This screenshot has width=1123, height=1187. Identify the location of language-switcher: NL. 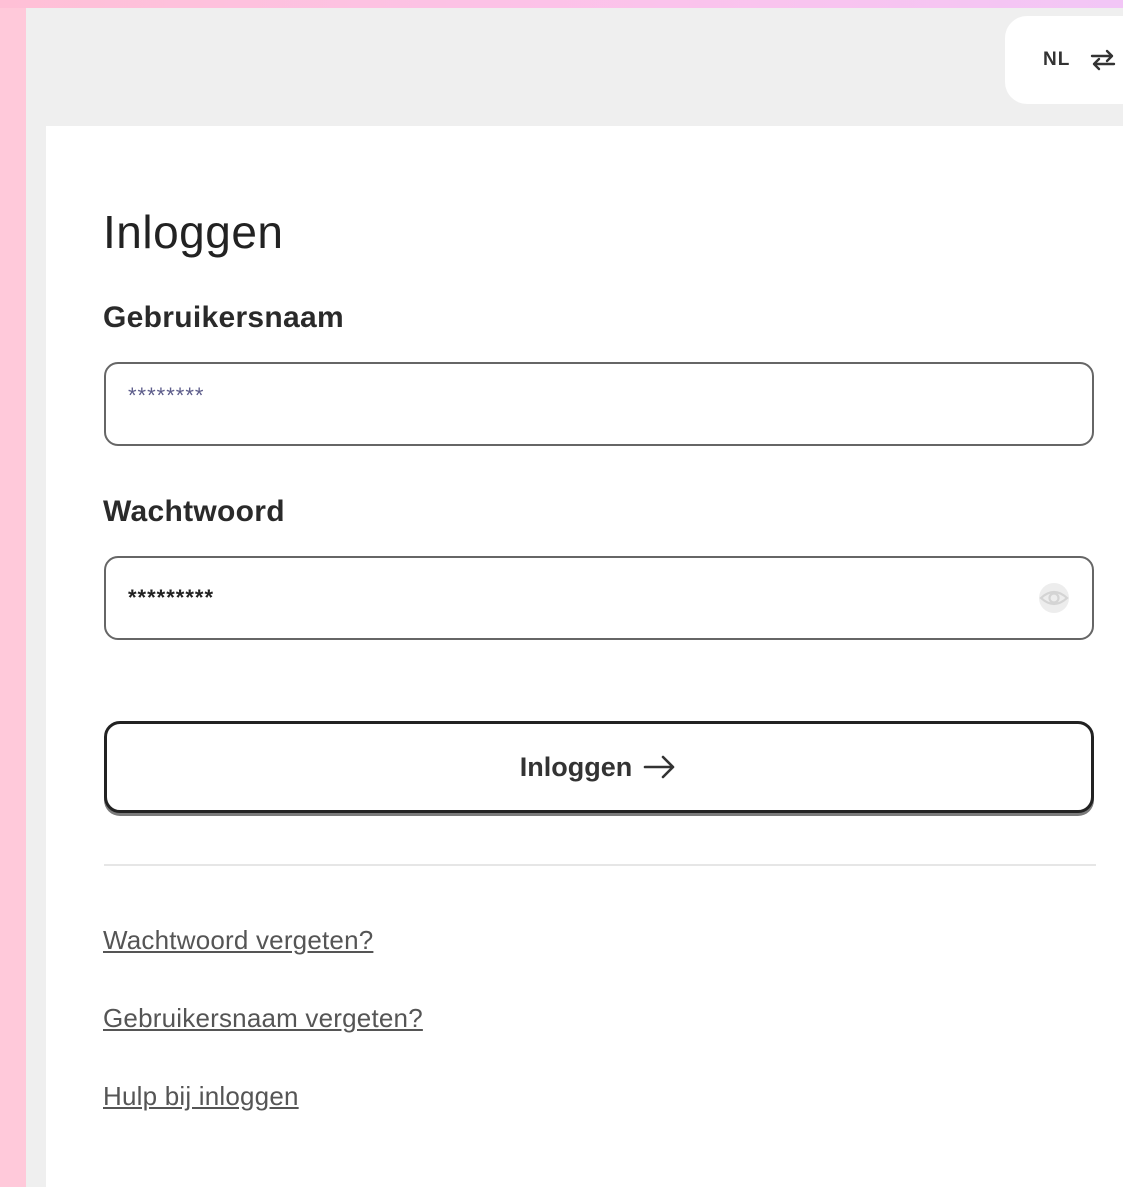
(1064, 60).